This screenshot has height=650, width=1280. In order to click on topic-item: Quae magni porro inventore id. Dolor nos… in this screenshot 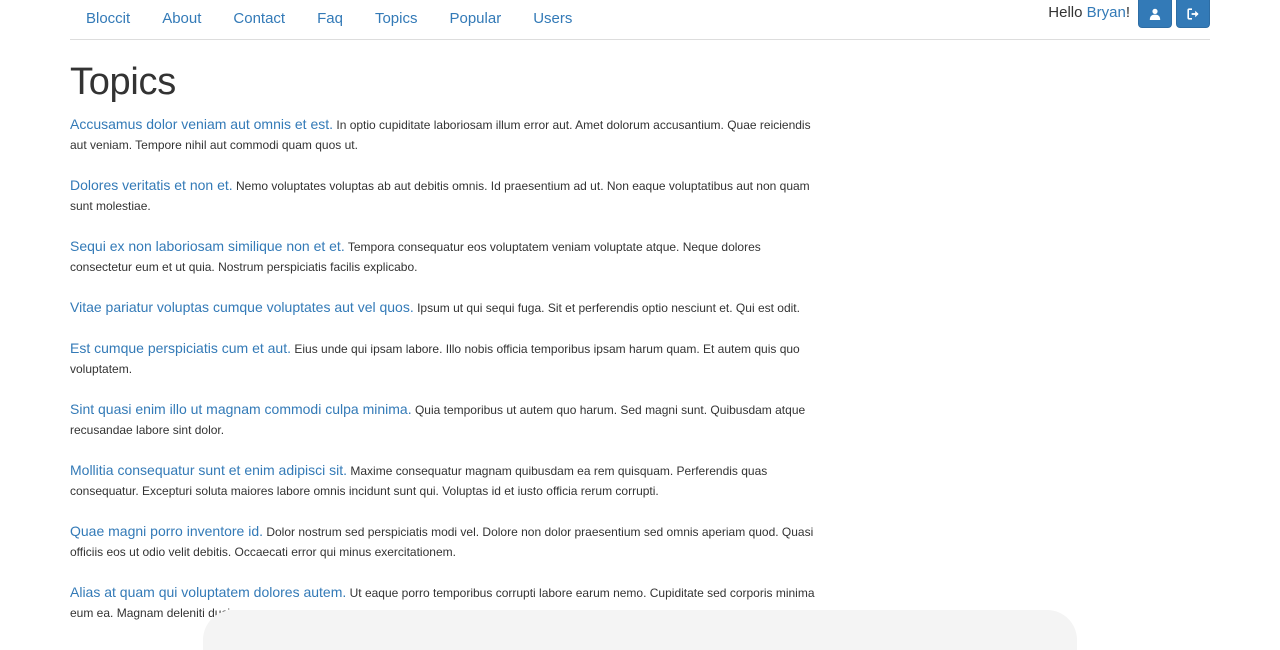, I will do `click(445, 541)`.